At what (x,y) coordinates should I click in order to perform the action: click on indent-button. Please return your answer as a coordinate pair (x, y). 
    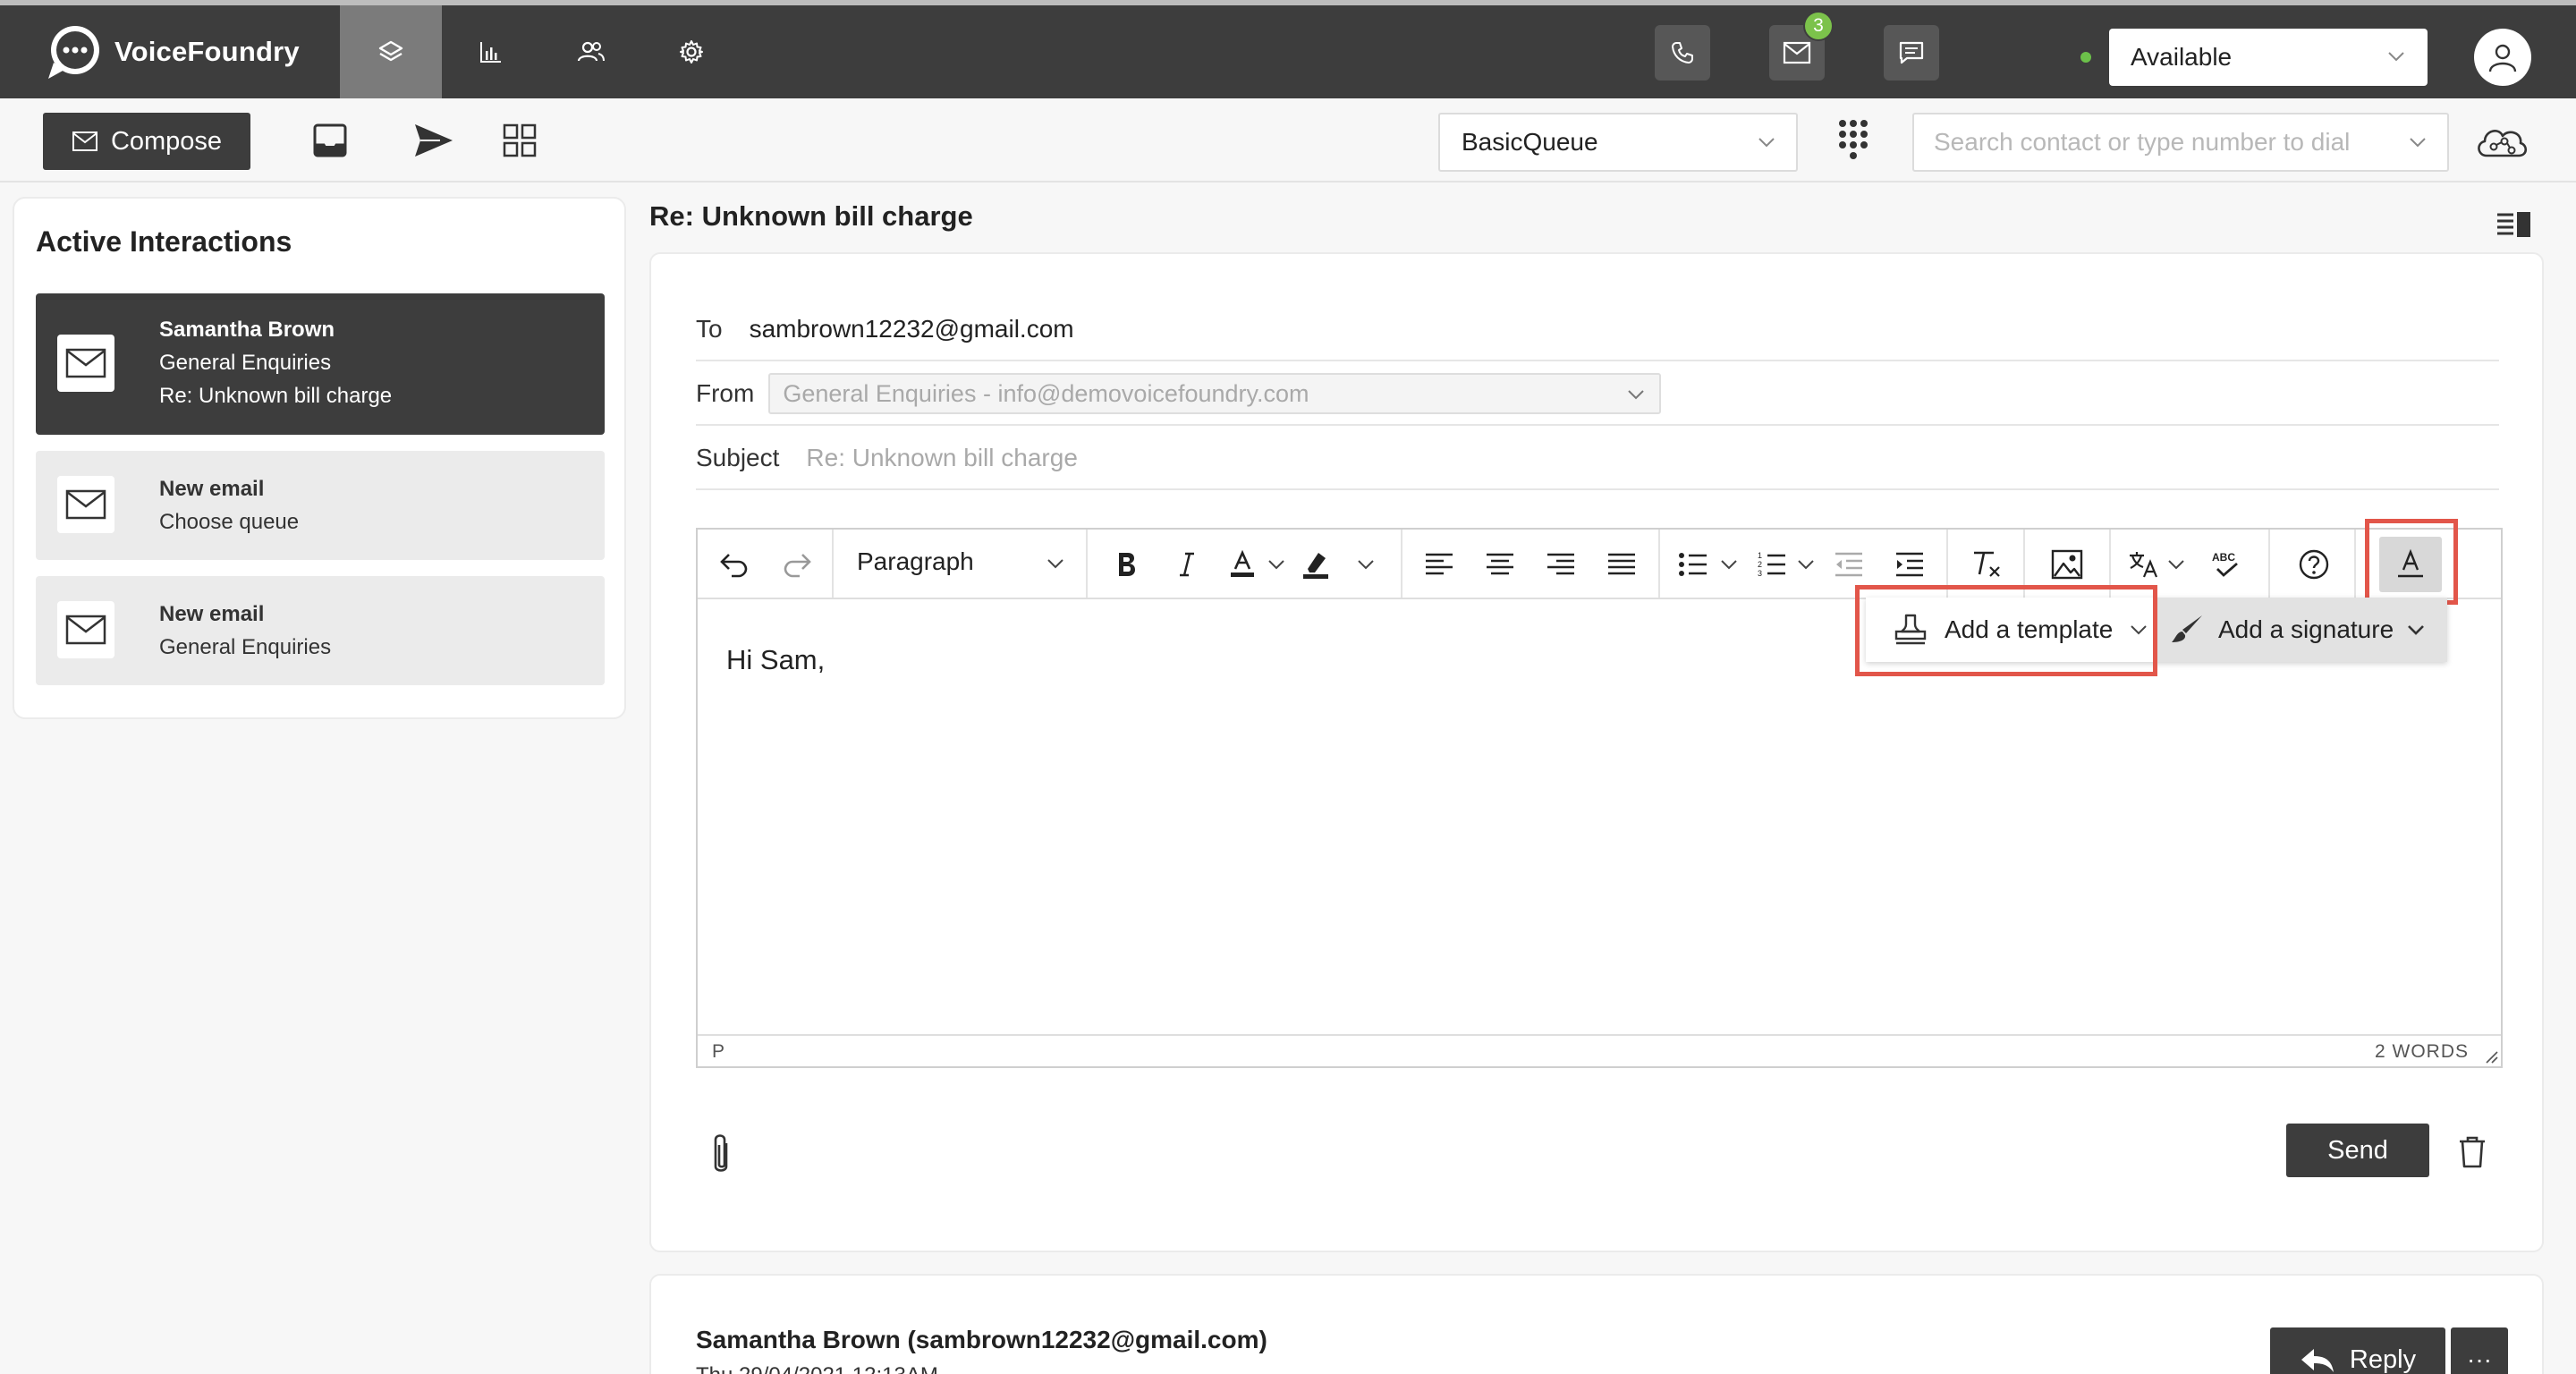
    Looking at the image, I should click on (1909, 564).